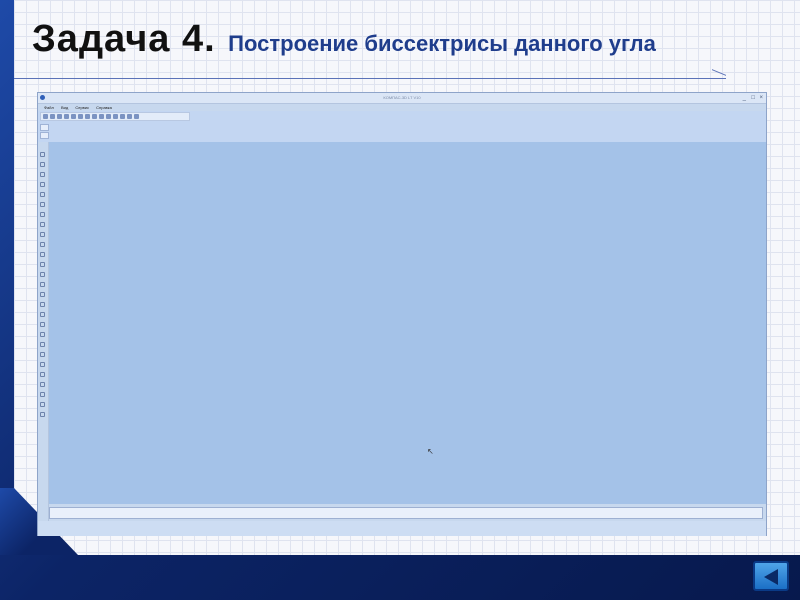 The height and width of the screenshot is (600, 800). I want to click on window-titlebar: КОМПАС-3D LT V10 _ □ ×, so click(402, 98).